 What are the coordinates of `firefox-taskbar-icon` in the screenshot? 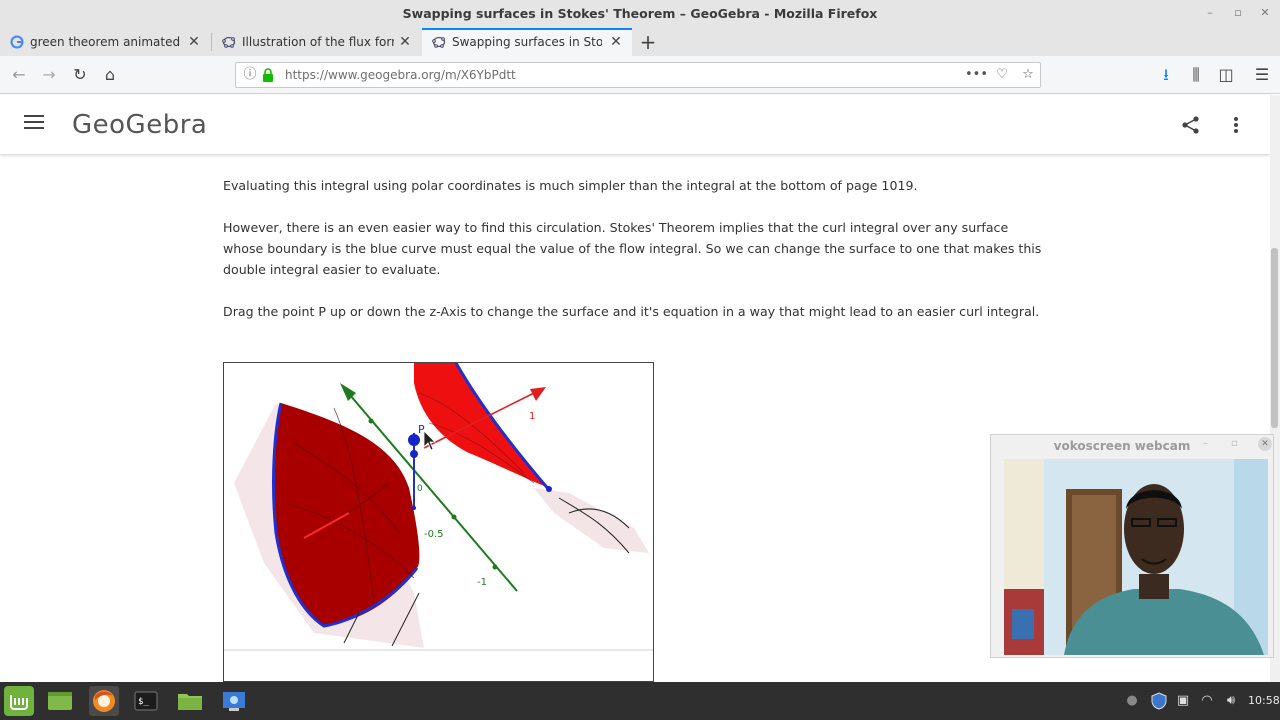 It's located at (104, 701).